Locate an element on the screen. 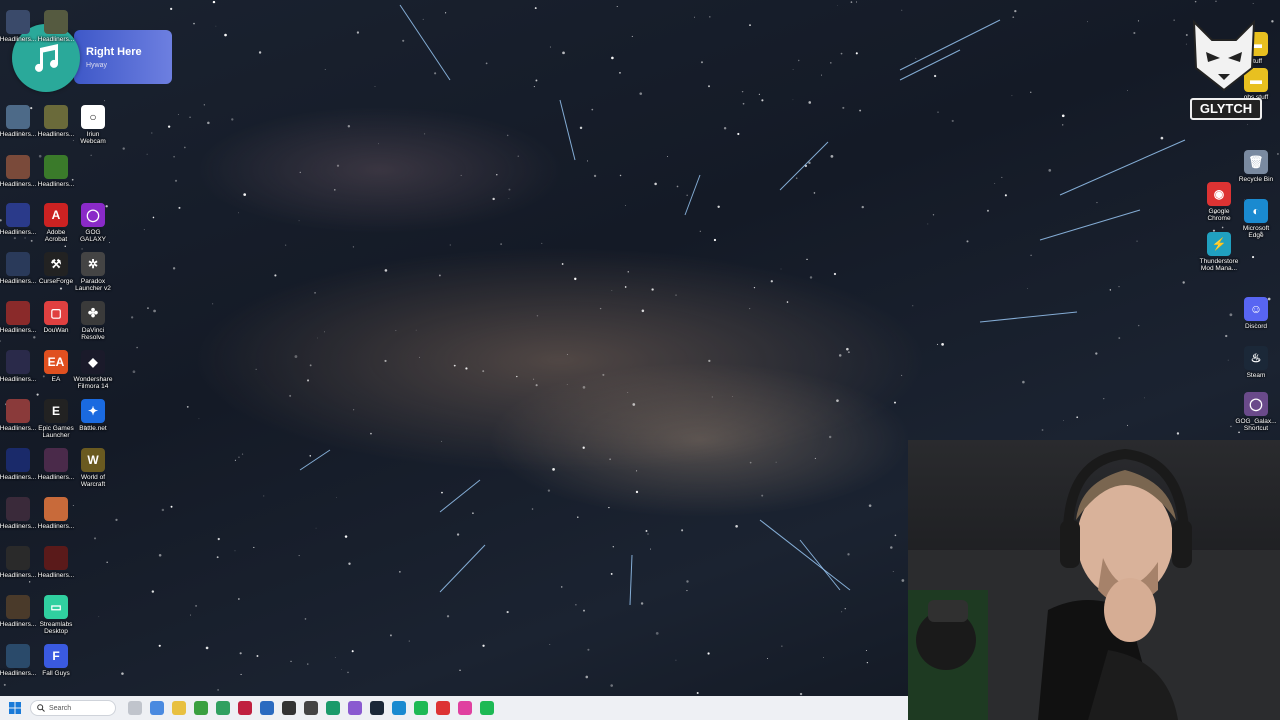  gog-galaxy-shortcut-icon: ◯ is located at coordinates (1256, 404).